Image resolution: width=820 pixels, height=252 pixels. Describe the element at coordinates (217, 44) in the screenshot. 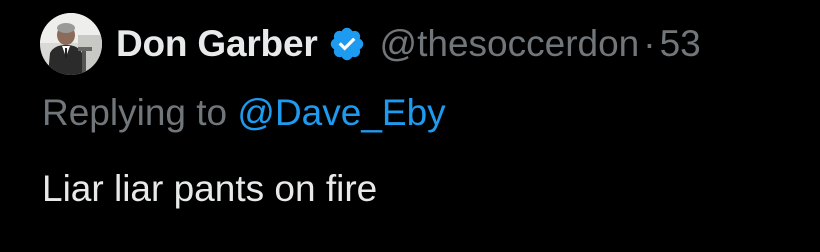

I see `author-display-name: Don Garber` at that location.